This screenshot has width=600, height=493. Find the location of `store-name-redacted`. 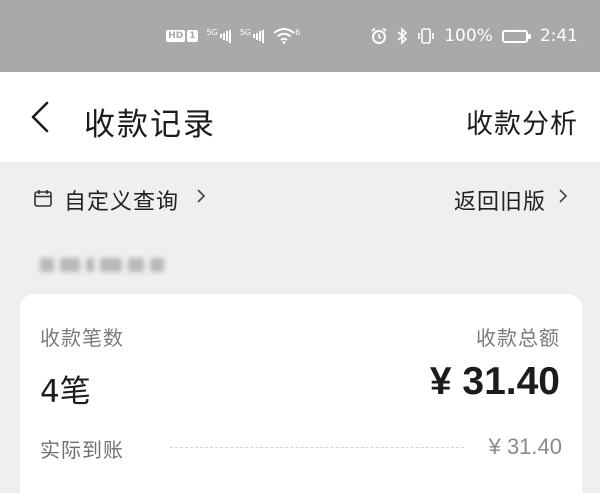

store-name-redacted is located at coordinates (115, 265).